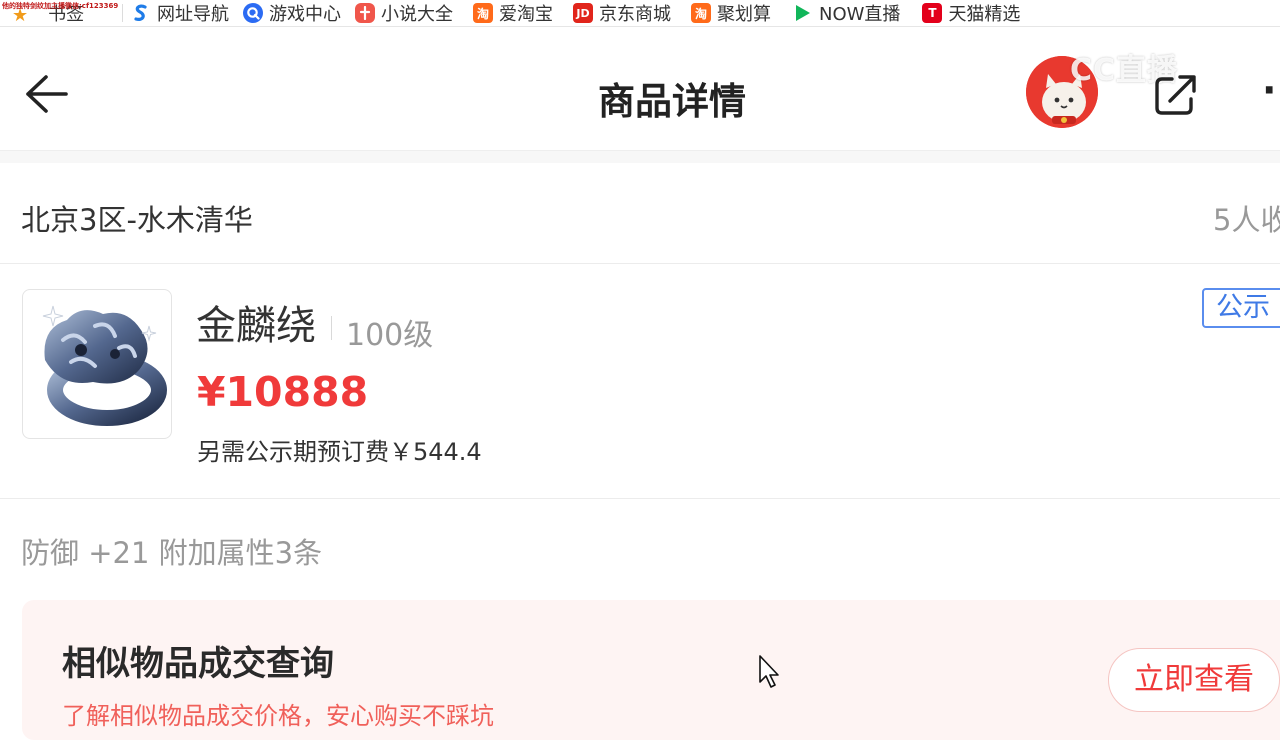  Describe the element at coordinates (984, 14) in the screenshot. I see `bookmark-label: 天猫精选` at that location.